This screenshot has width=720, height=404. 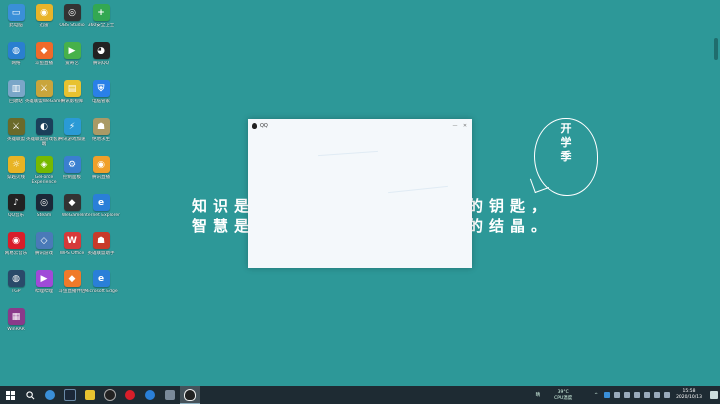 I want to click on obs-icon, so click(x=110, y=395).